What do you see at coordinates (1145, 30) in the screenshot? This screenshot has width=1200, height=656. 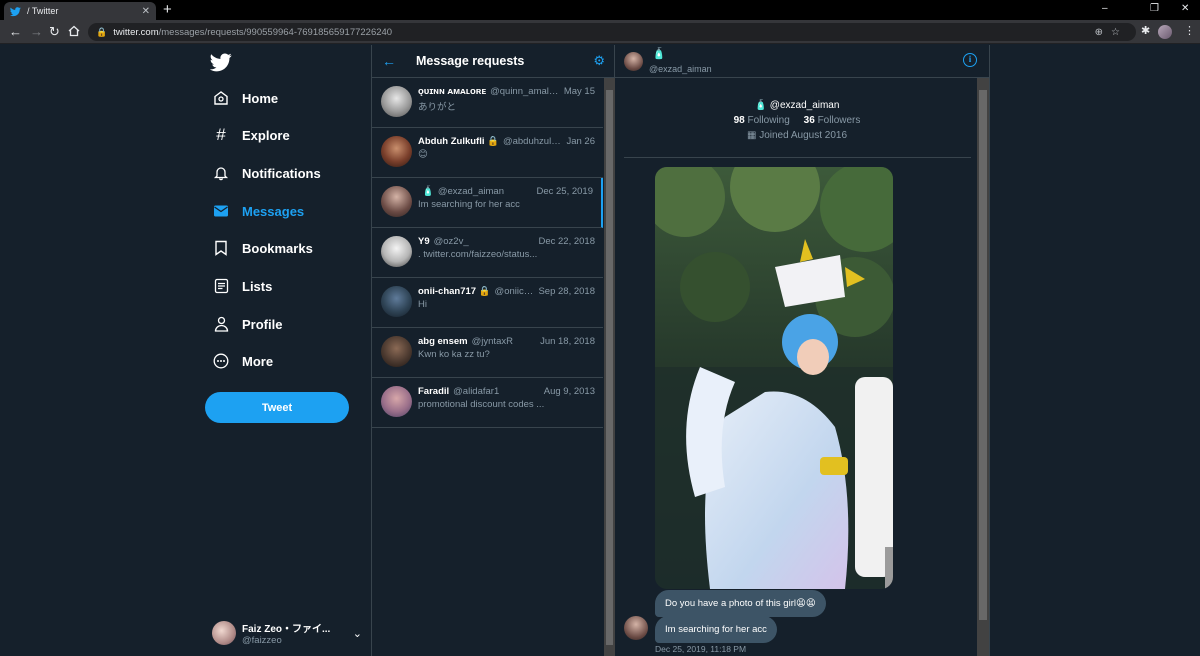 I see `extensions-puzzle-icon: ✱` at bounding box center [1145, 30].